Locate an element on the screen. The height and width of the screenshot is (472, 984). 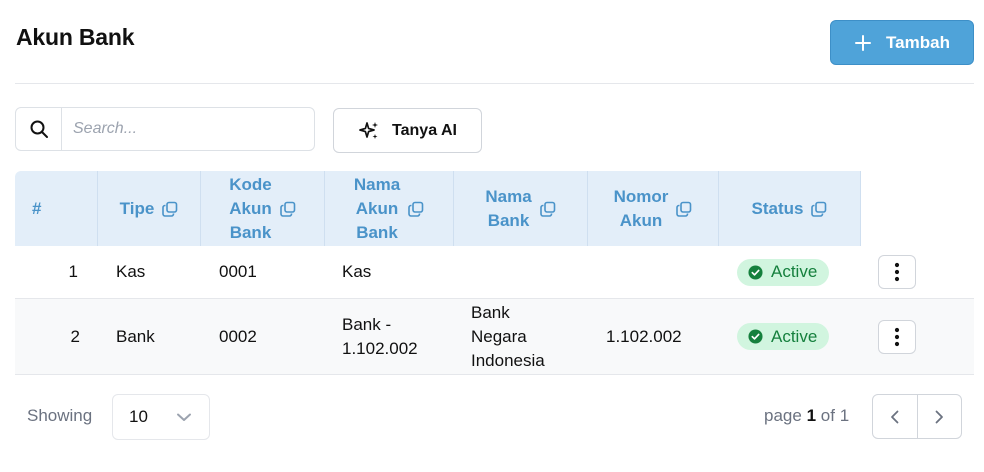
cell-nomor: 1.102.002 is located at coordinates (644, 336).